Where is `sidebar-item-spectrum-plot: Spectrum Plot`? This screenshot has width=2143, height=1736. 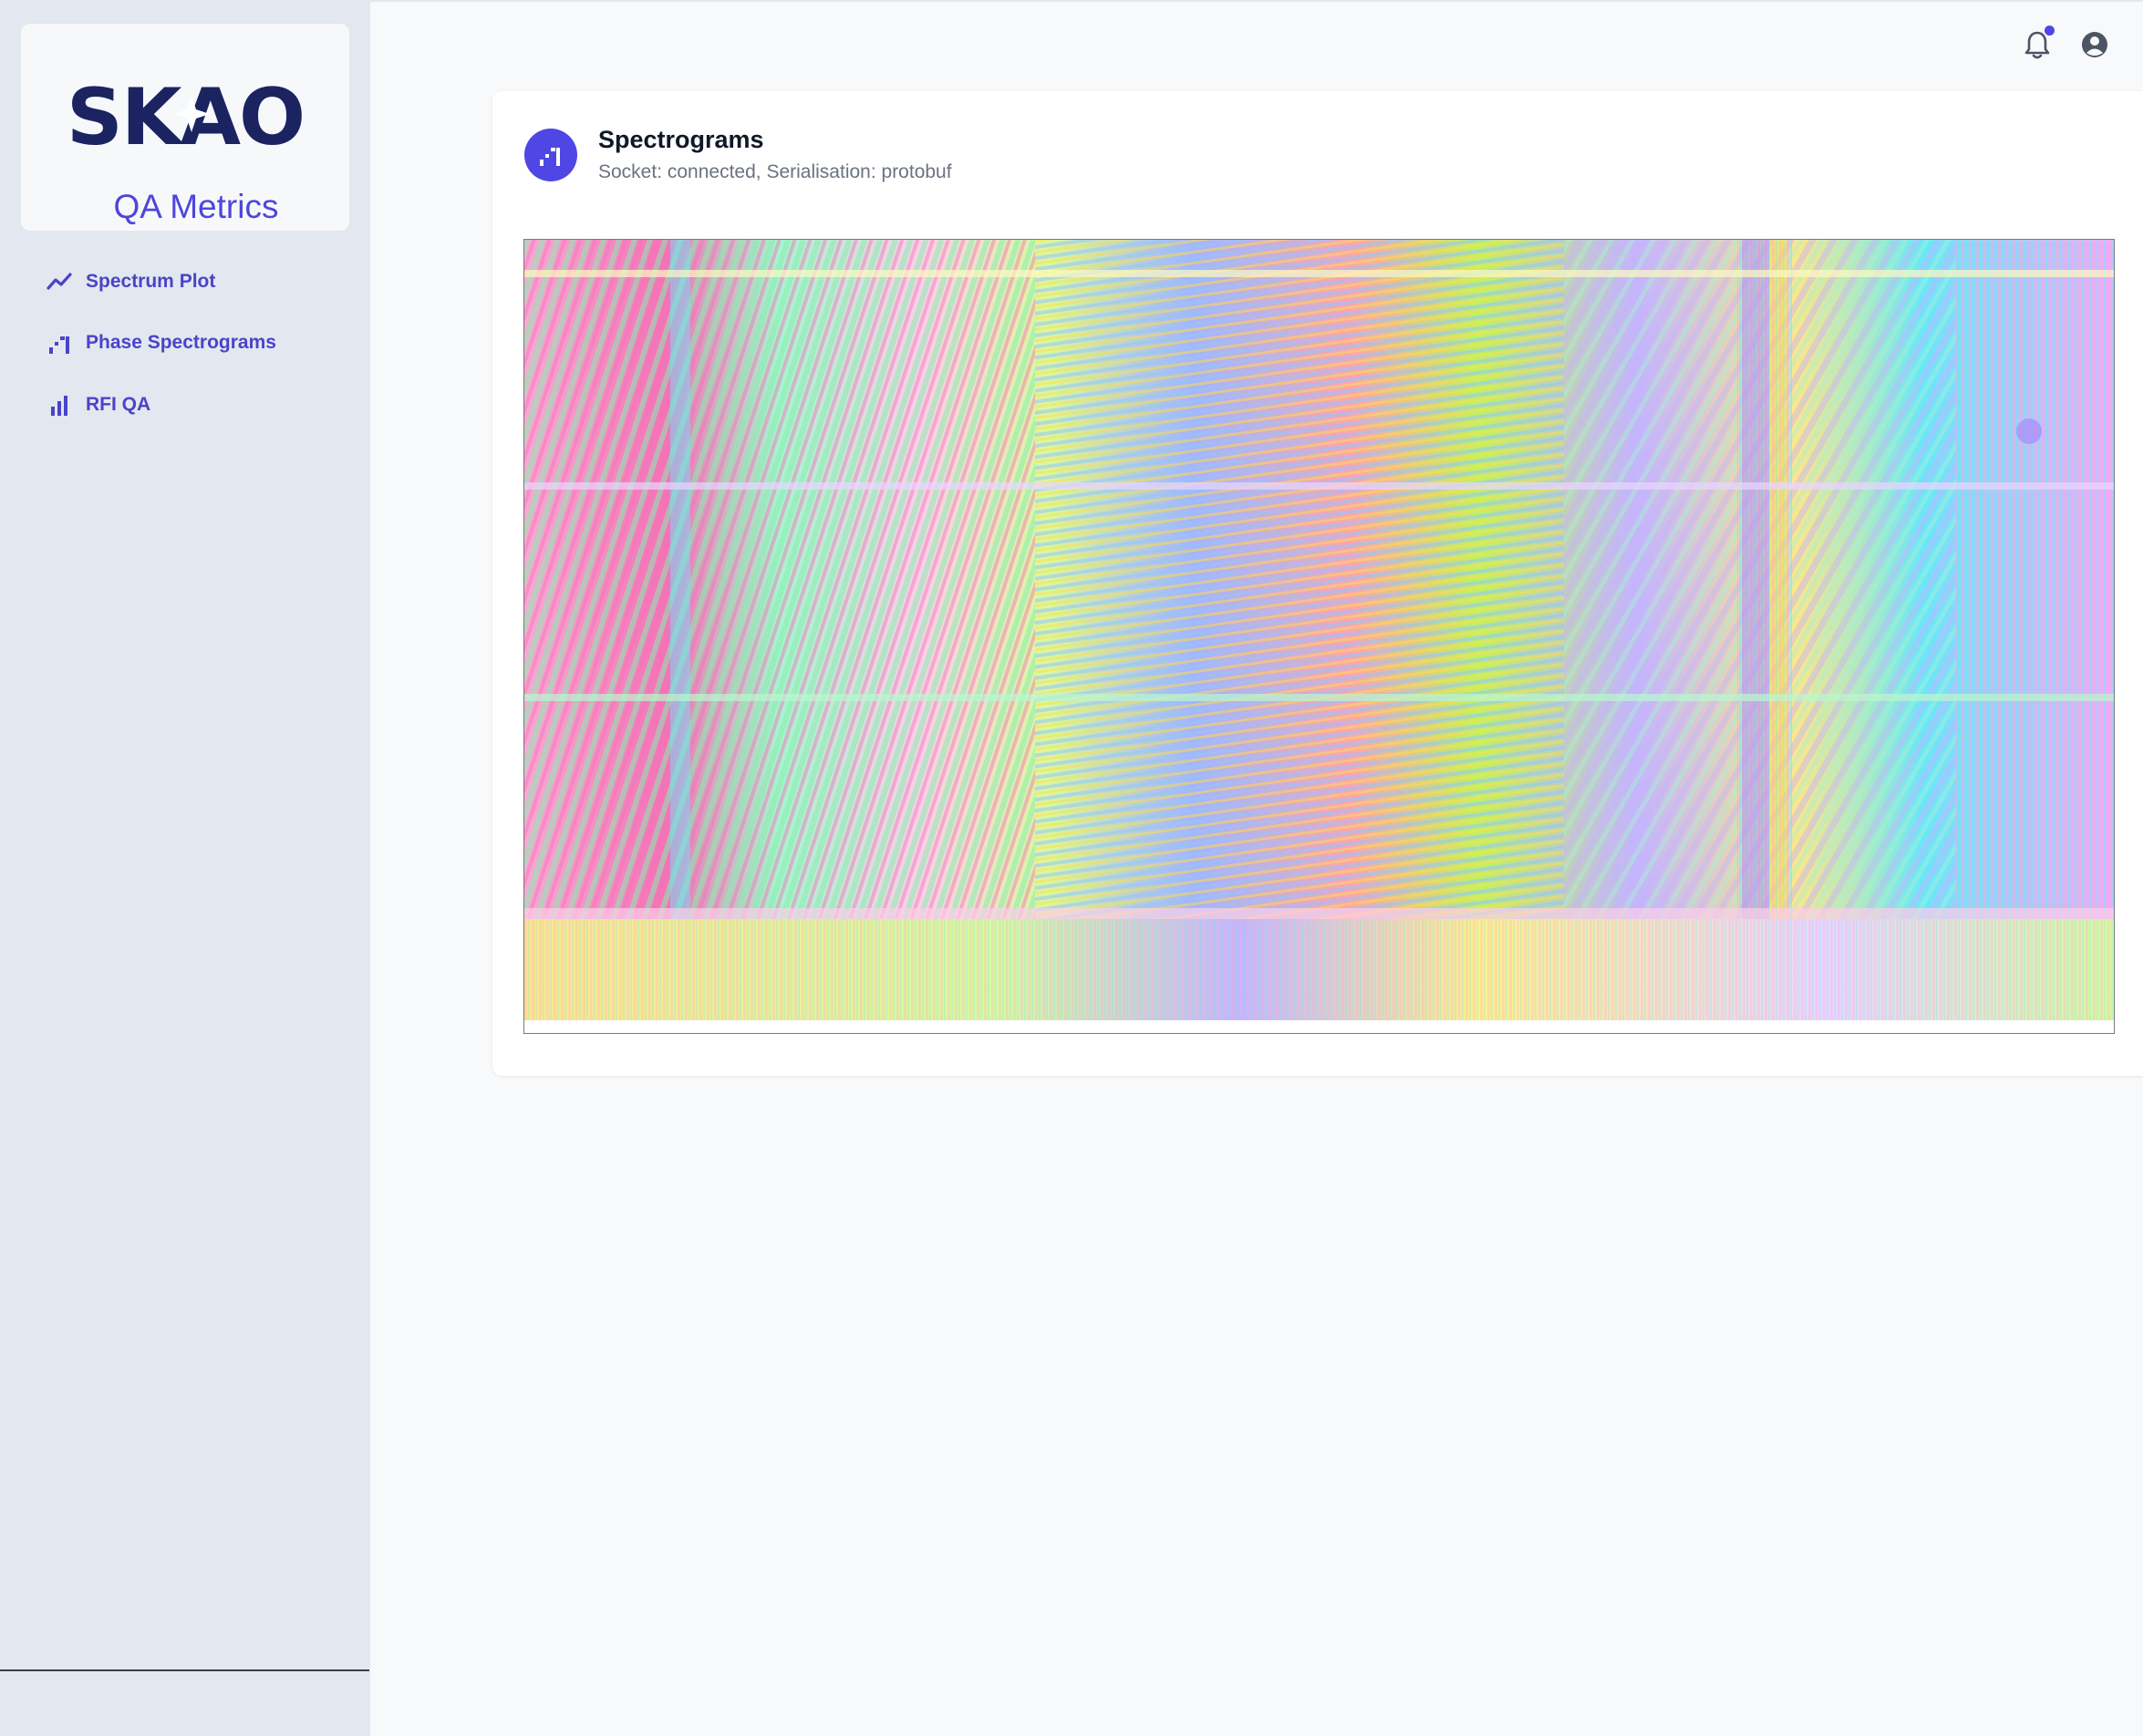 sidebar-item-spectrum-plot: Spectrum Plot is located at coordinates (130, 282).